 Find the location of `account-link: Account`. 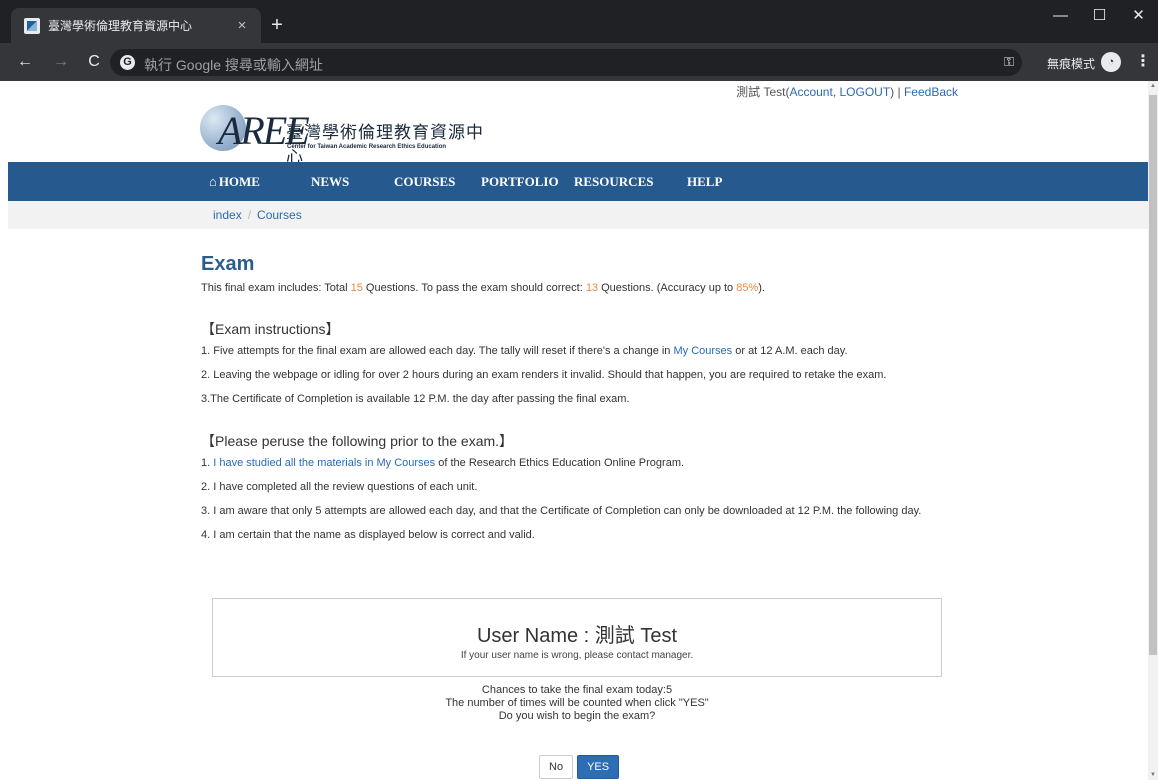

account-link: Account is located at coordinates (810, 92).